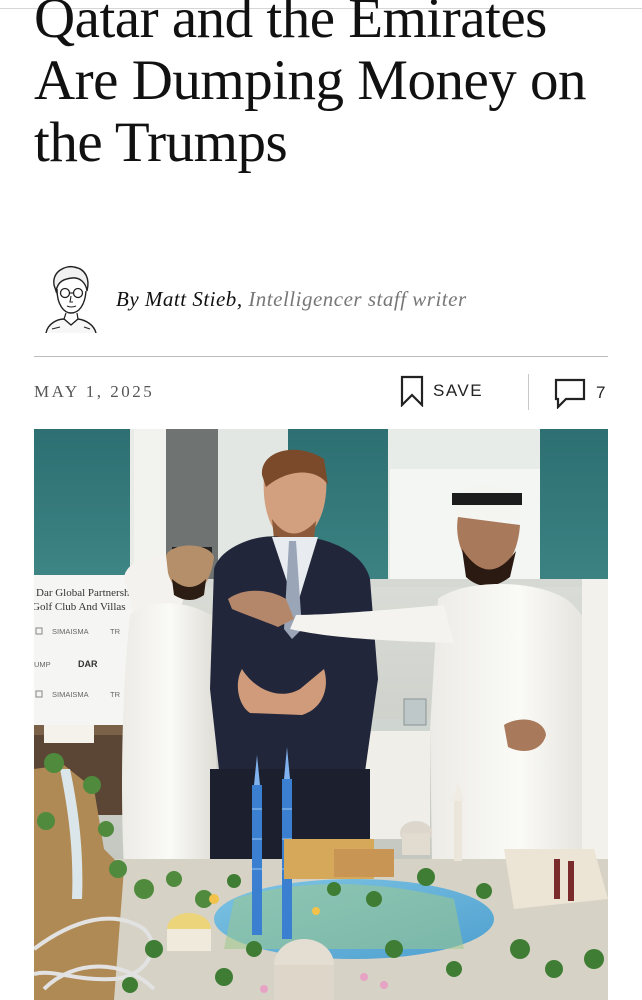 Image resolution: width=642 pixels, height=1000 pixels. Describe the element at coordinates (88, 664) in the screenshot. I see `logo-text: DAR` at that location.